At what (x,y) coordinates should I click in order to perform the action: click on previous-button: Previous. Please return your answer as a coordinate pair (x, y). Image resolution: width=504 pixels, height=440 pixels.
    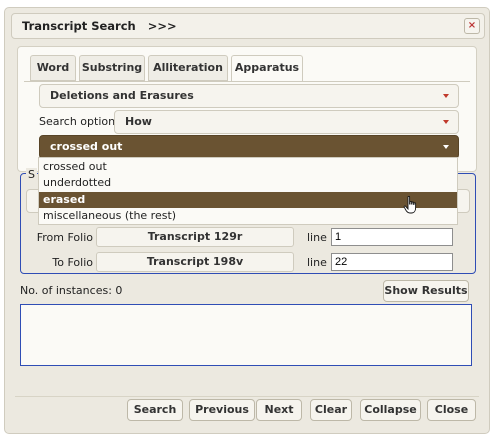
    Looking at the image, I should click on (222, 410).